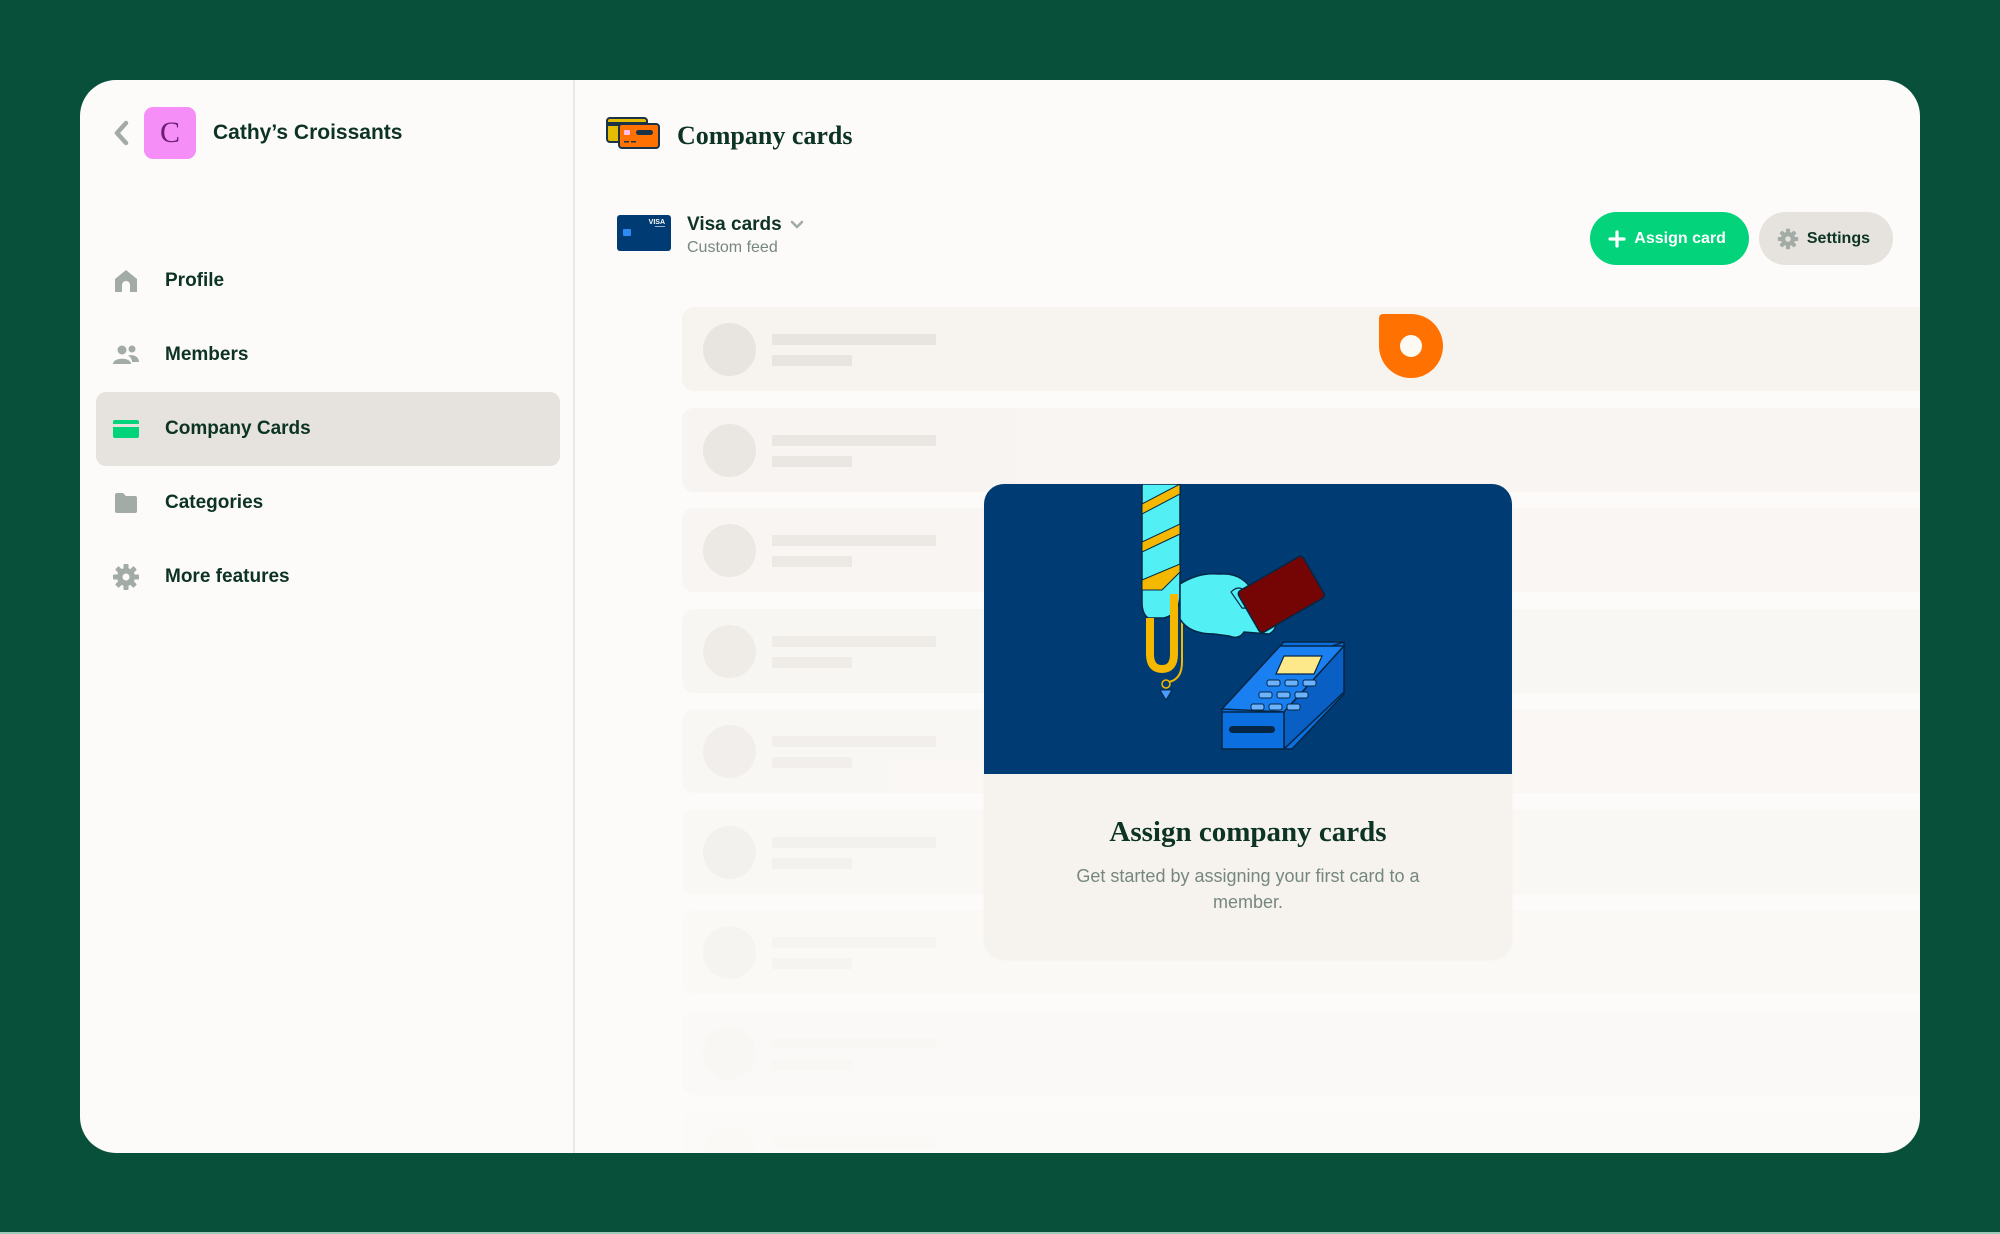 The height and width of the screenshot is (1234, 2000). I want to click on assign-card-button: Assign card, so click(1669, 238).